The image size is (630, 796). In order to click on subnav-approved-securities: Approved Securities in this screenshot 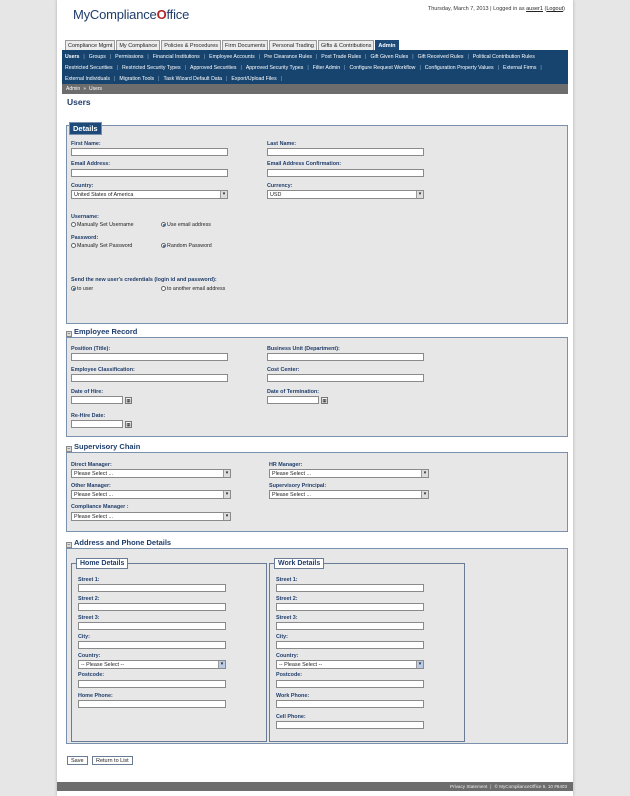, I will do `click(213, 68)`.